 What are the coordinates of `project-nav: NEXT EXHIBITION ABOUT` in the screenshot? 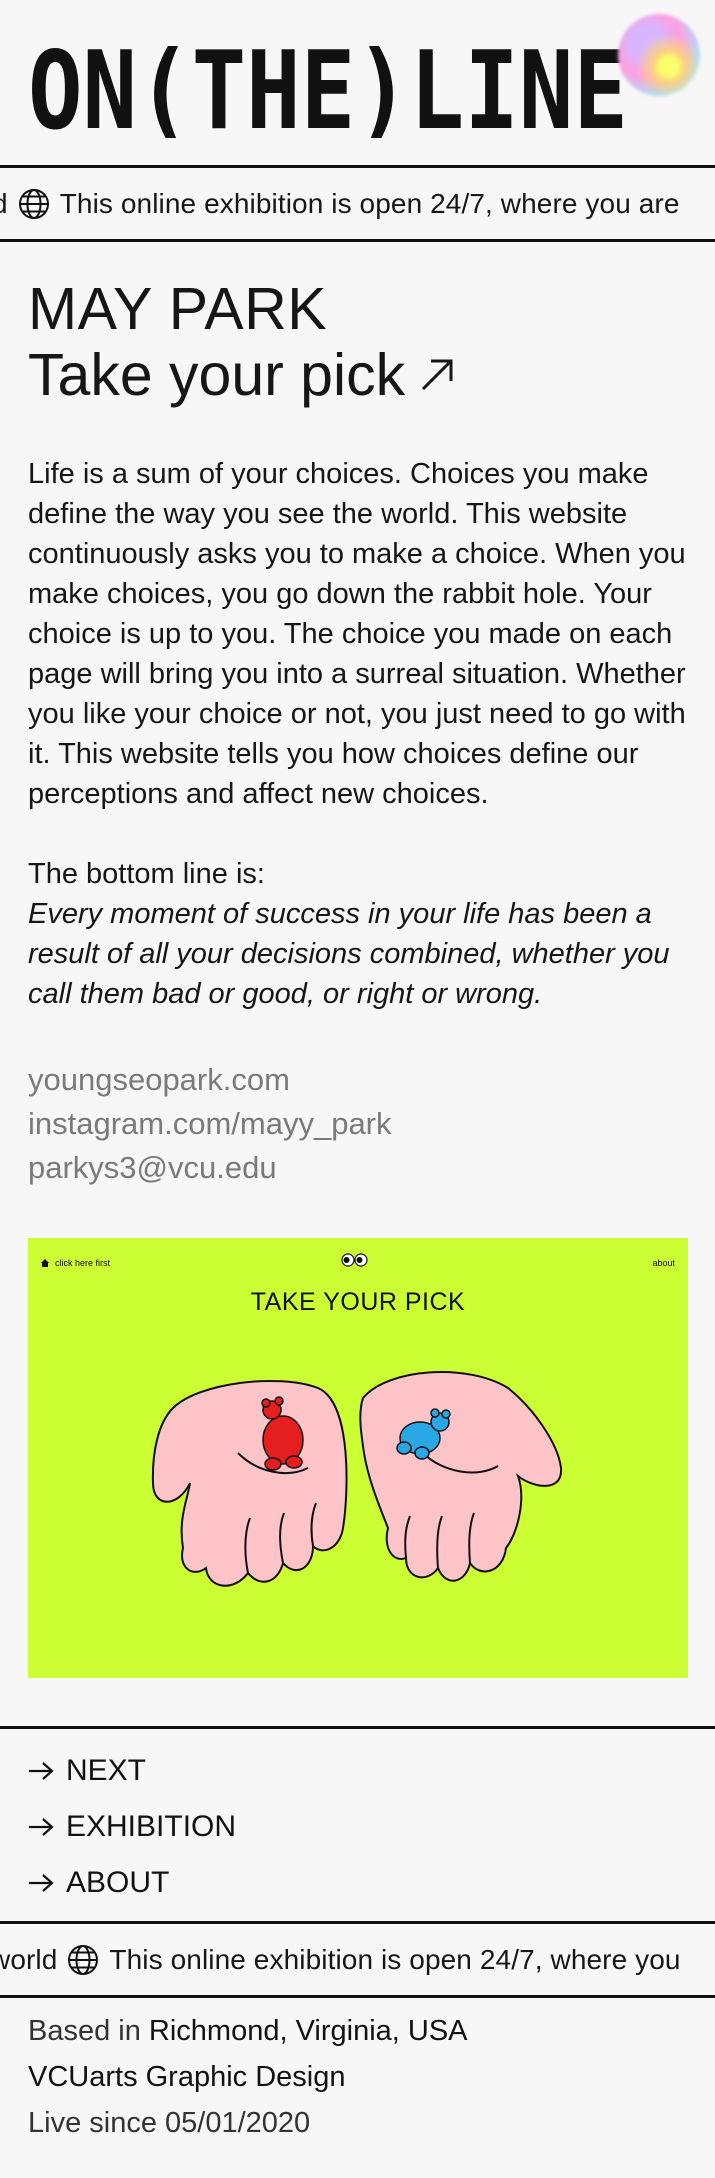 It's located at (357, 1825).